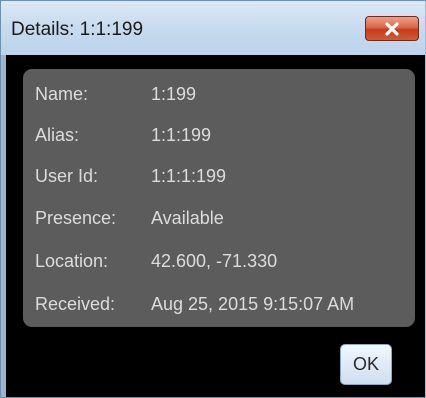  Describe the element at coordinates (213, 28) in the screenshot. I see `title-bar: Details: 1:1:199` at that location.